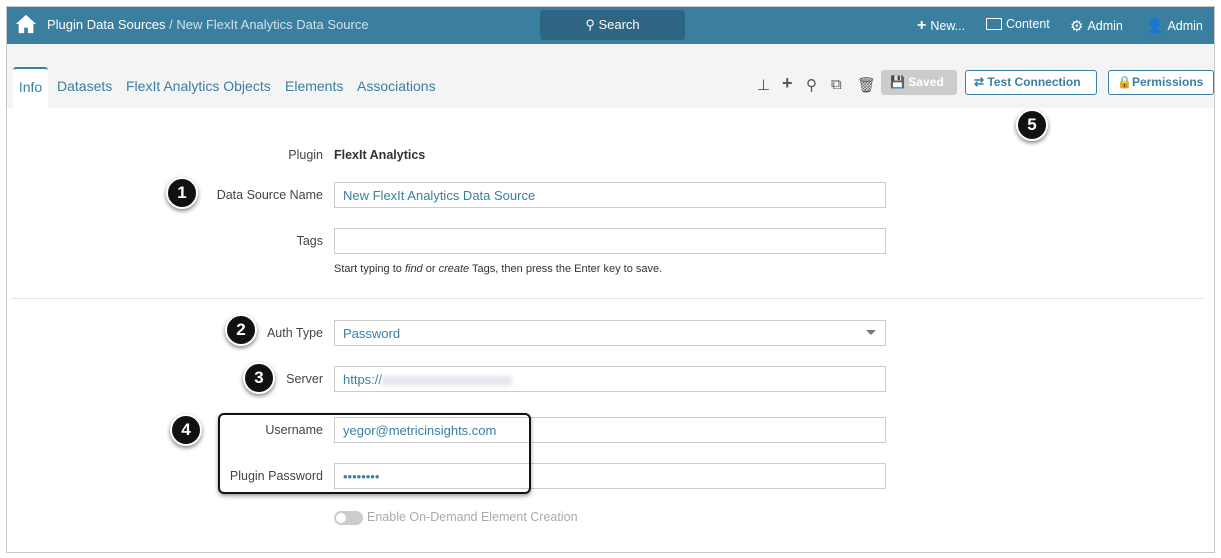  I want to click on save-icon: 💾, so click(897, 82).